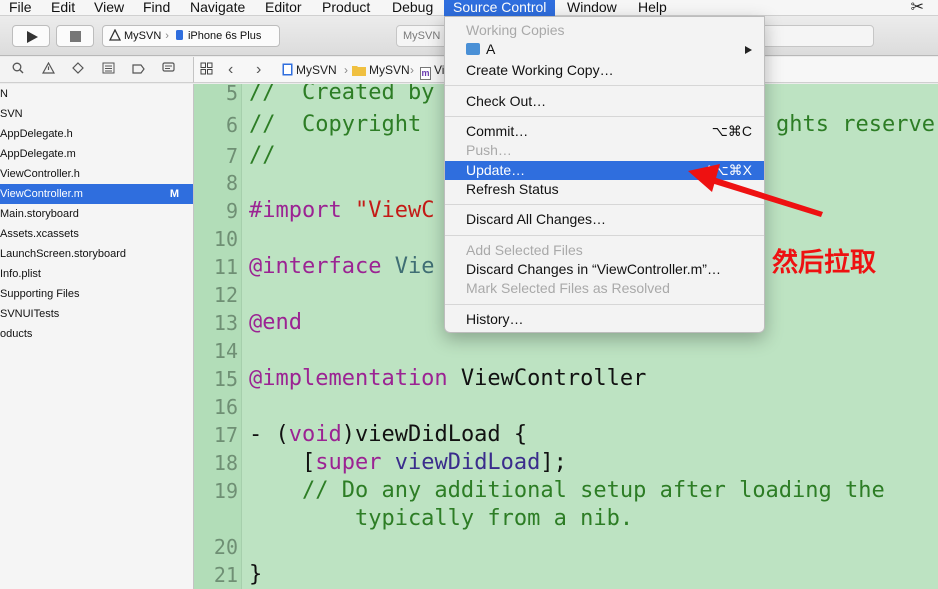 This screenshot has width=938, height=589. I want to click on line-number: 7, so click(231, 156).